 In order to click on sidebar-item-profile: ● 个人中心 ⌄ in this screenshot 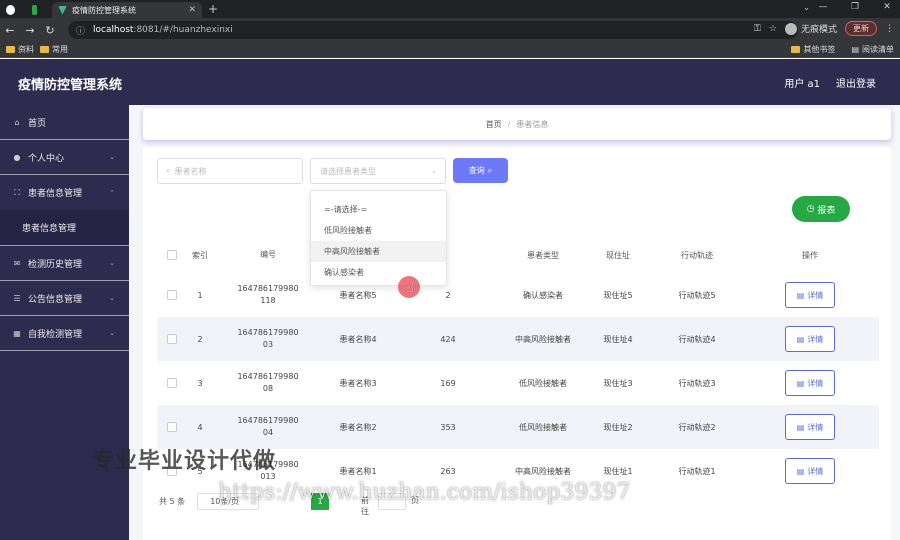, I will do `click(64, 157)`.